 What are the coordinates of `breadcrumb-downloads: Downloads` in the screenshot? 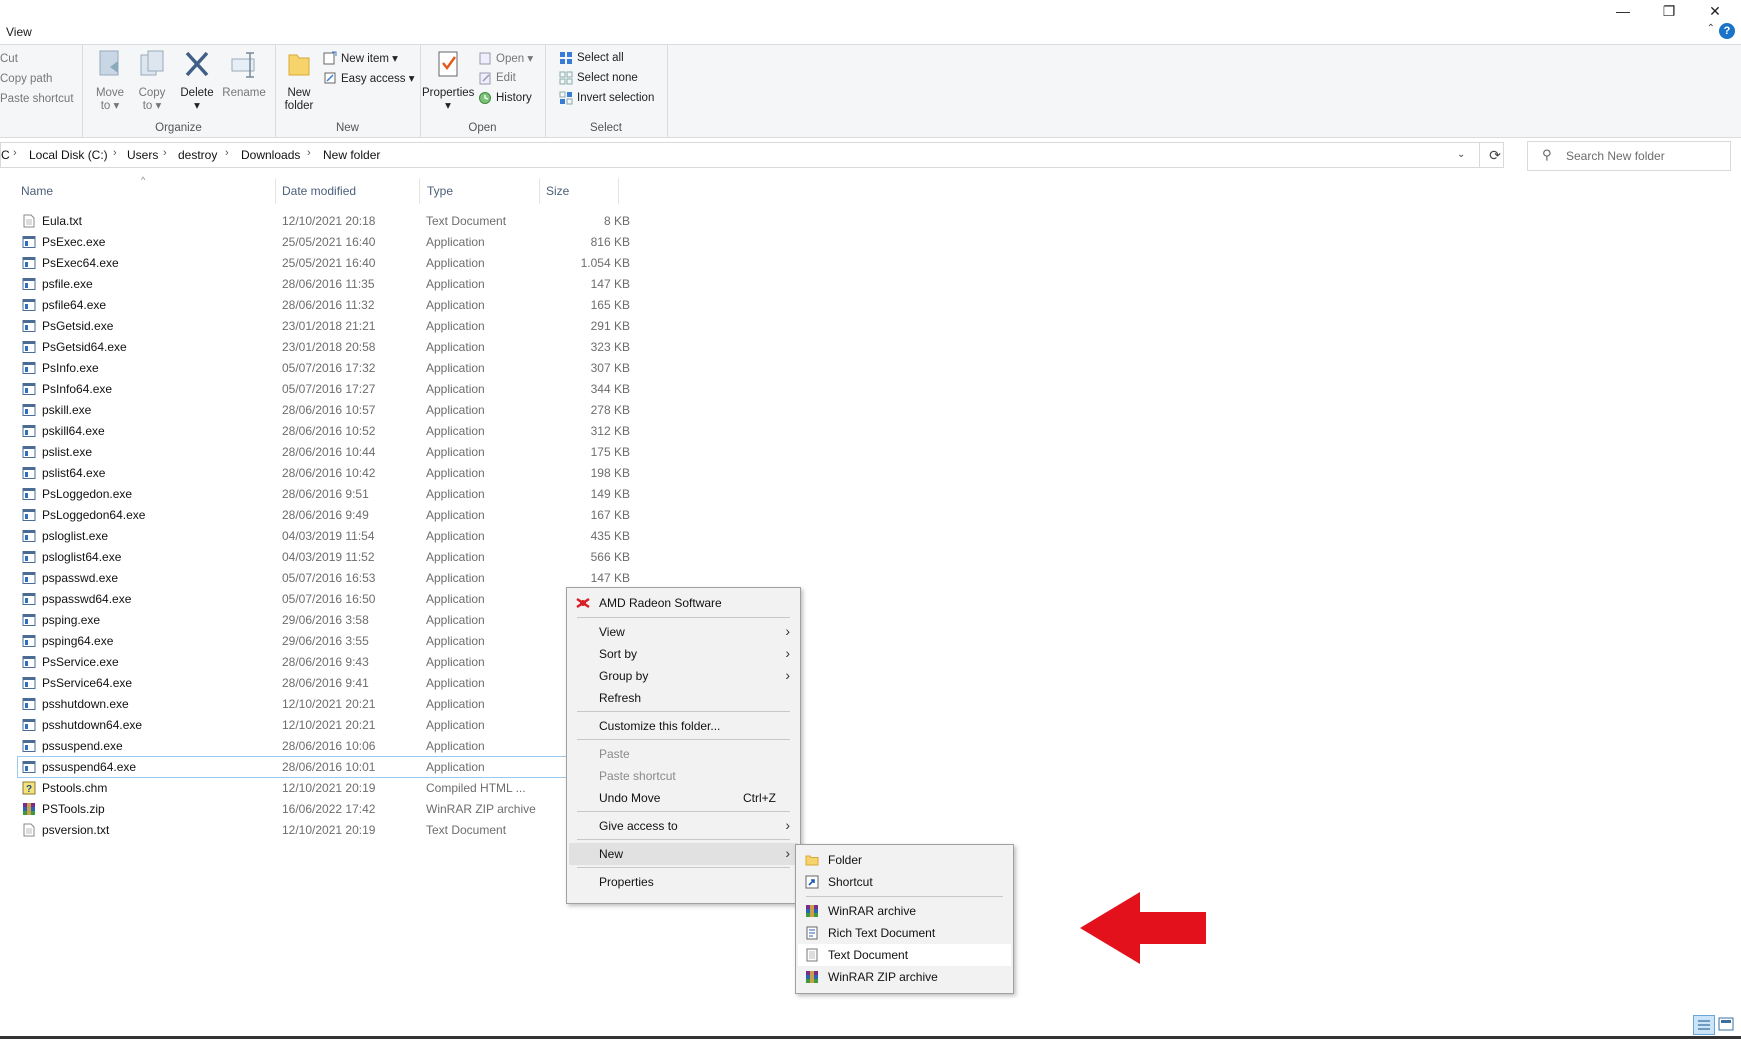 It's located at (270, 155).